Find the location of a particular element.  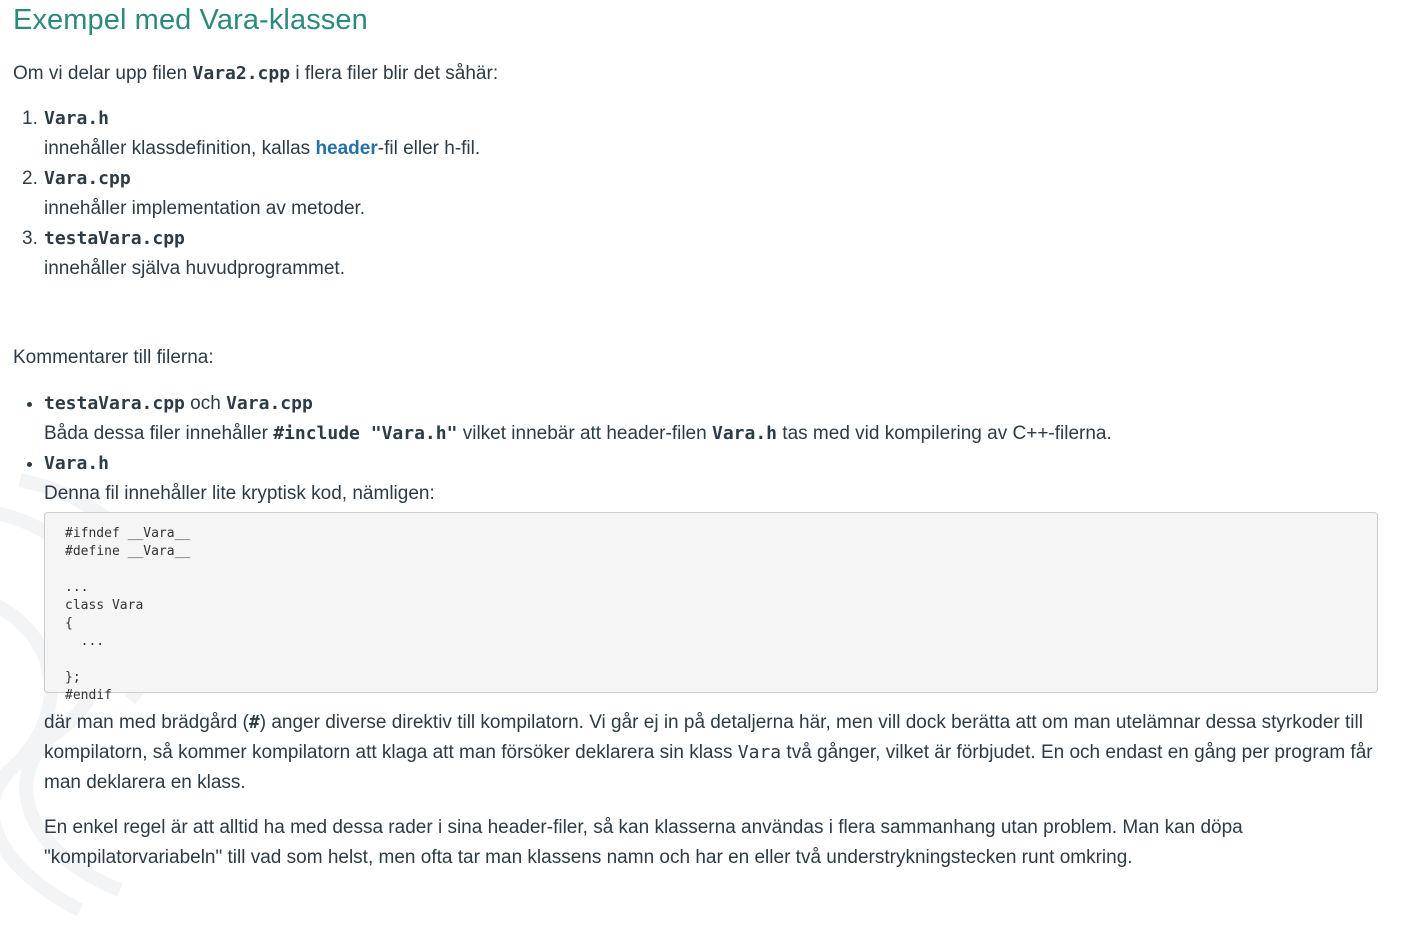

file-description: innehåller själva huvudprogrammet. is located at coordinates (194, 268).